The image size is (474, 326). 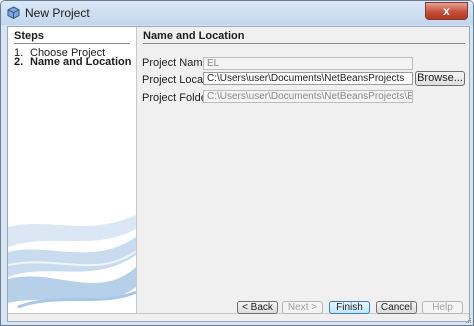 I want to click on back-button: < Back, so click(x=257, y=307).